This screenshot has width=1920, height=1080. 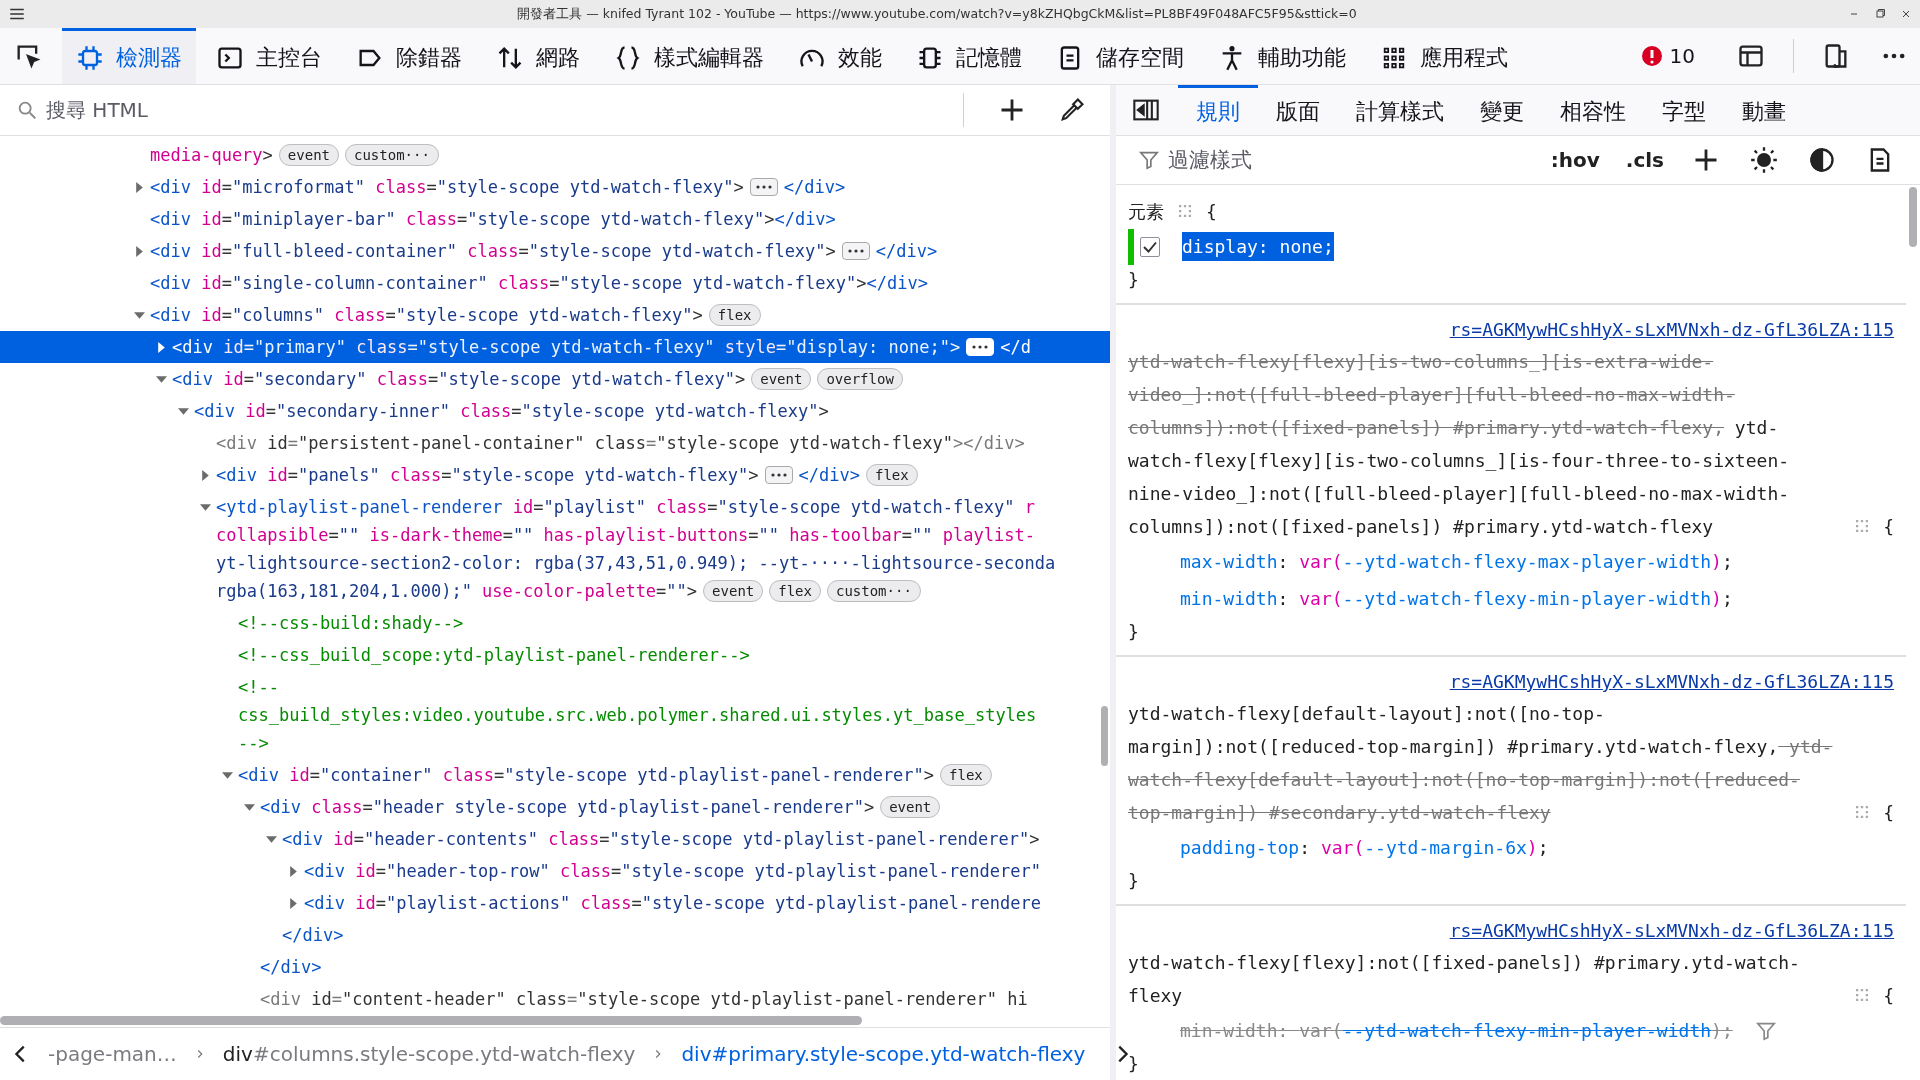 What do you see at coordinates (1444, 56) in the screenshot?
I see `toolbox-tab: 應用程式` at bounding box center [1444, 56].